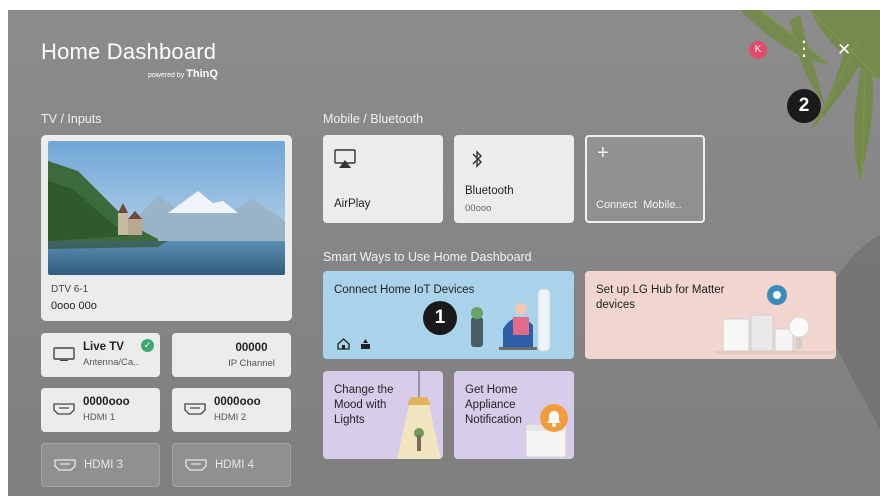  What do you see at coordinates (129, 51) in the screenshot?
I see `page-title: Home Dashboard` at bounding box center [129, 51].